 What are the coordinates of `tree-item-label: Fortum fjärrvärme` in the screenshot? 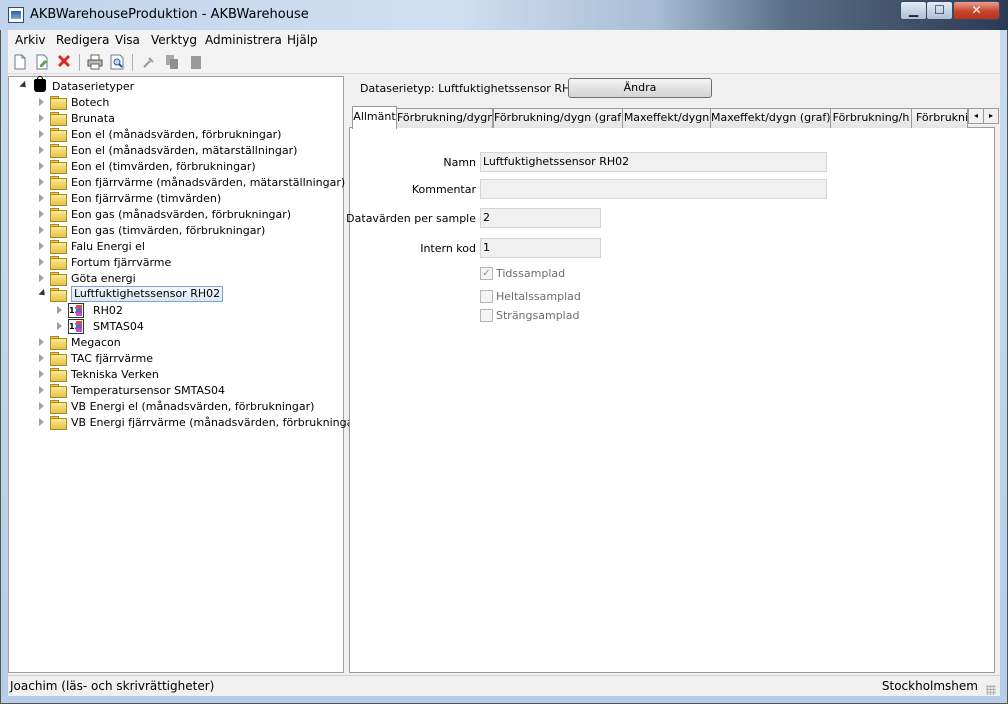 It's located at (121, 262).